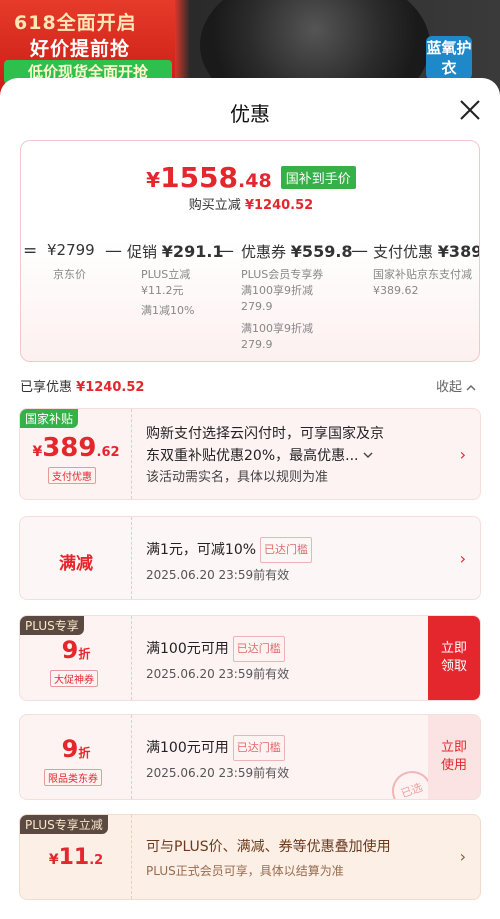  Describe the element at coordinates (255, 181) in the screenshot. I see `final-price-dec: .48` at that location.